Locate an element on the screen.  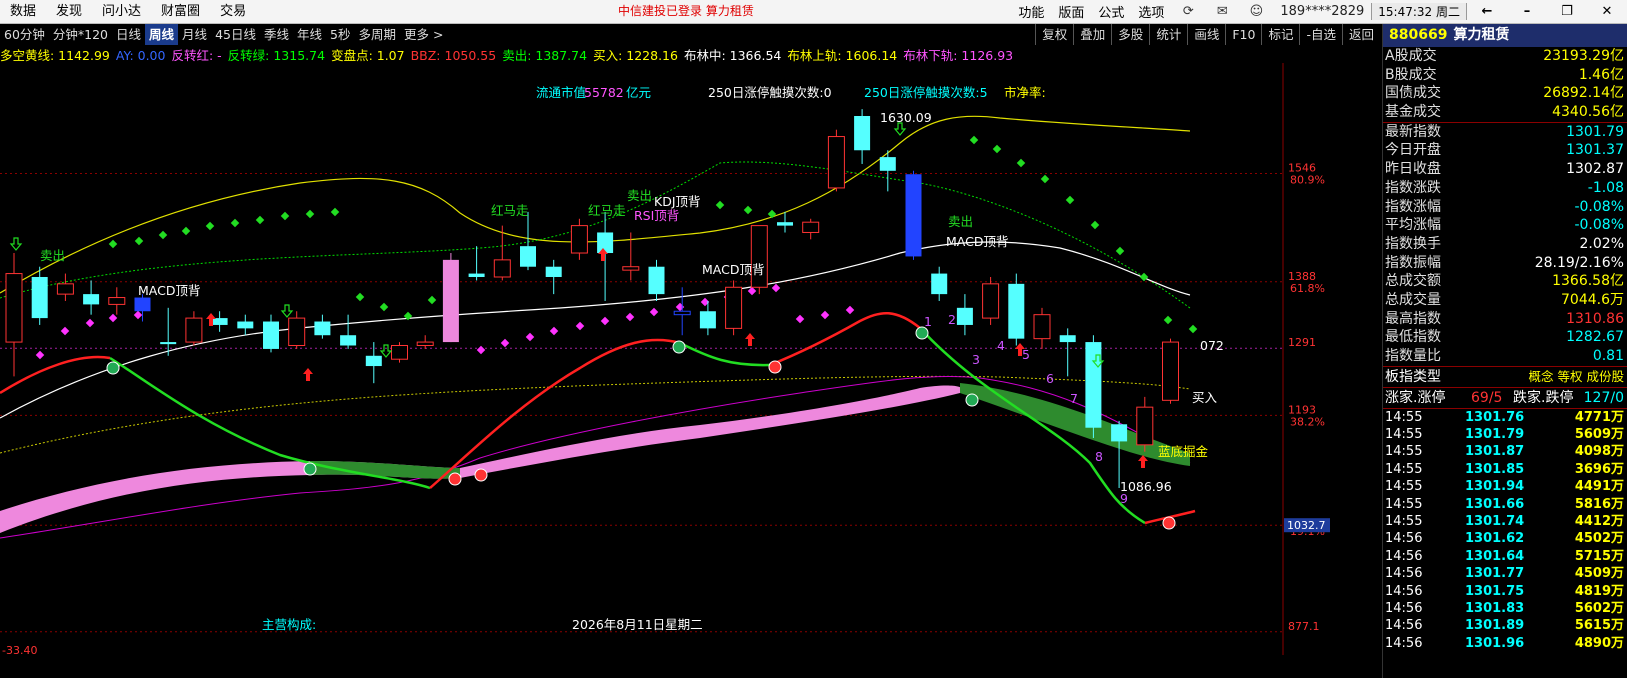
tick-price: 1301.94 is located at coordinates (1495, 487).